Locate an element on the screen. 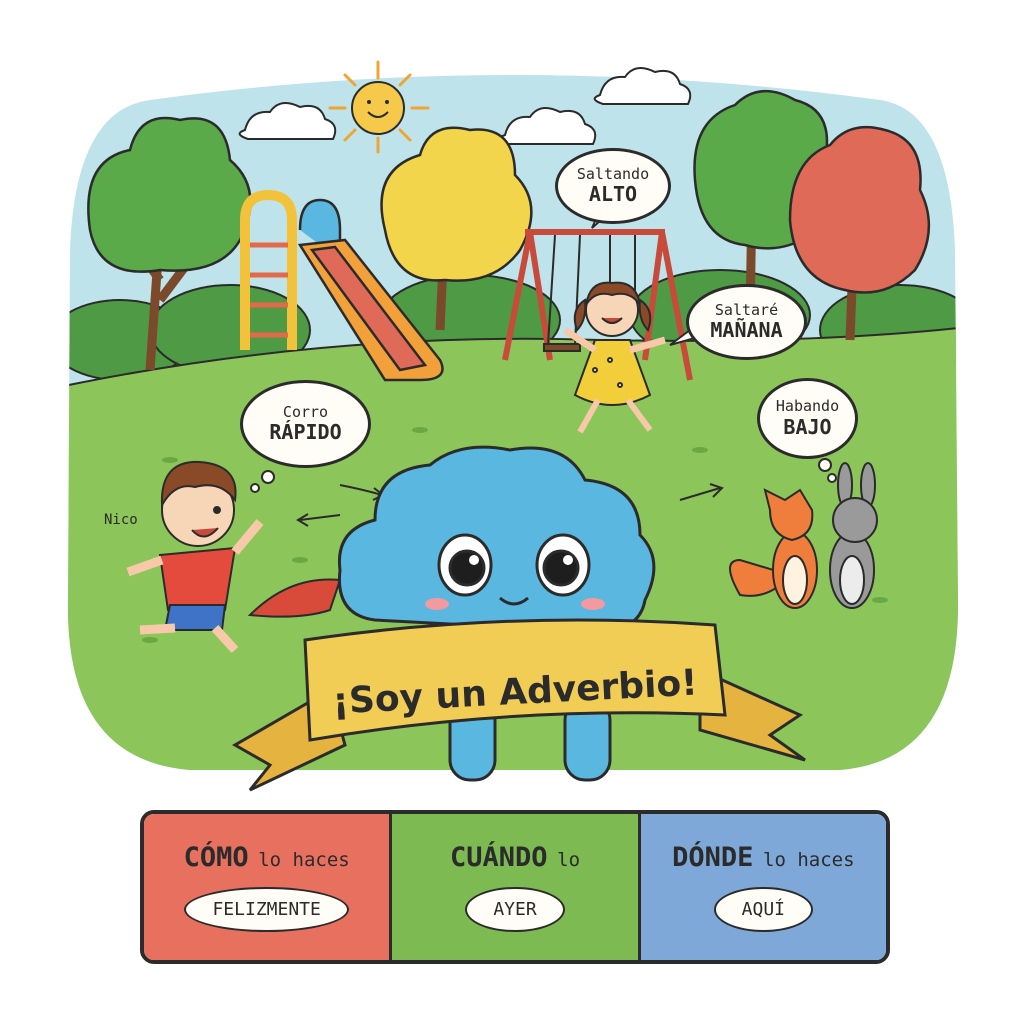  speech-bubble-alto: Saltando ALTO is located at coordinates (613, 186).